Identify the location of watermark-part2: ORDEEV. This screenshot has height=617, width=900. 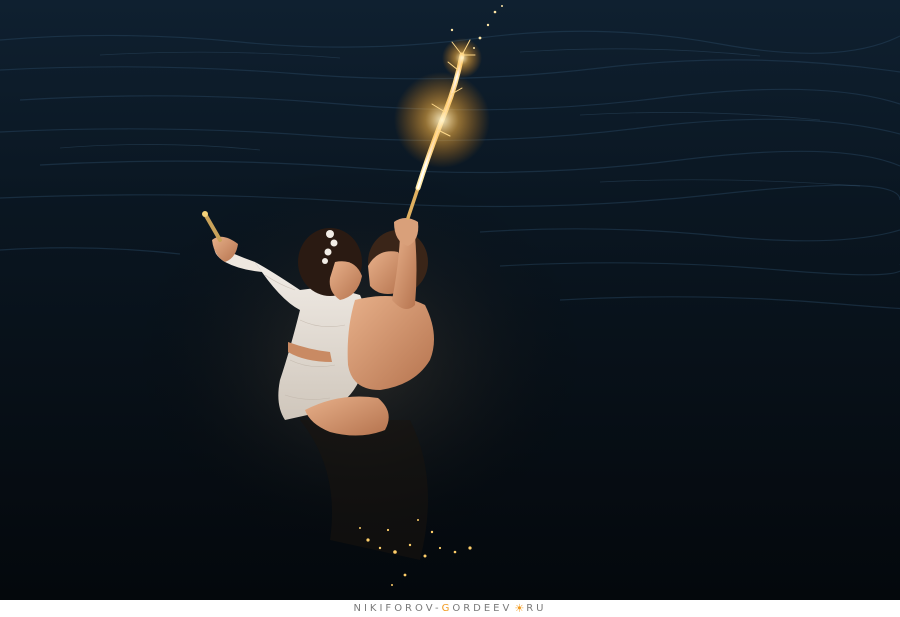
(482, 608).